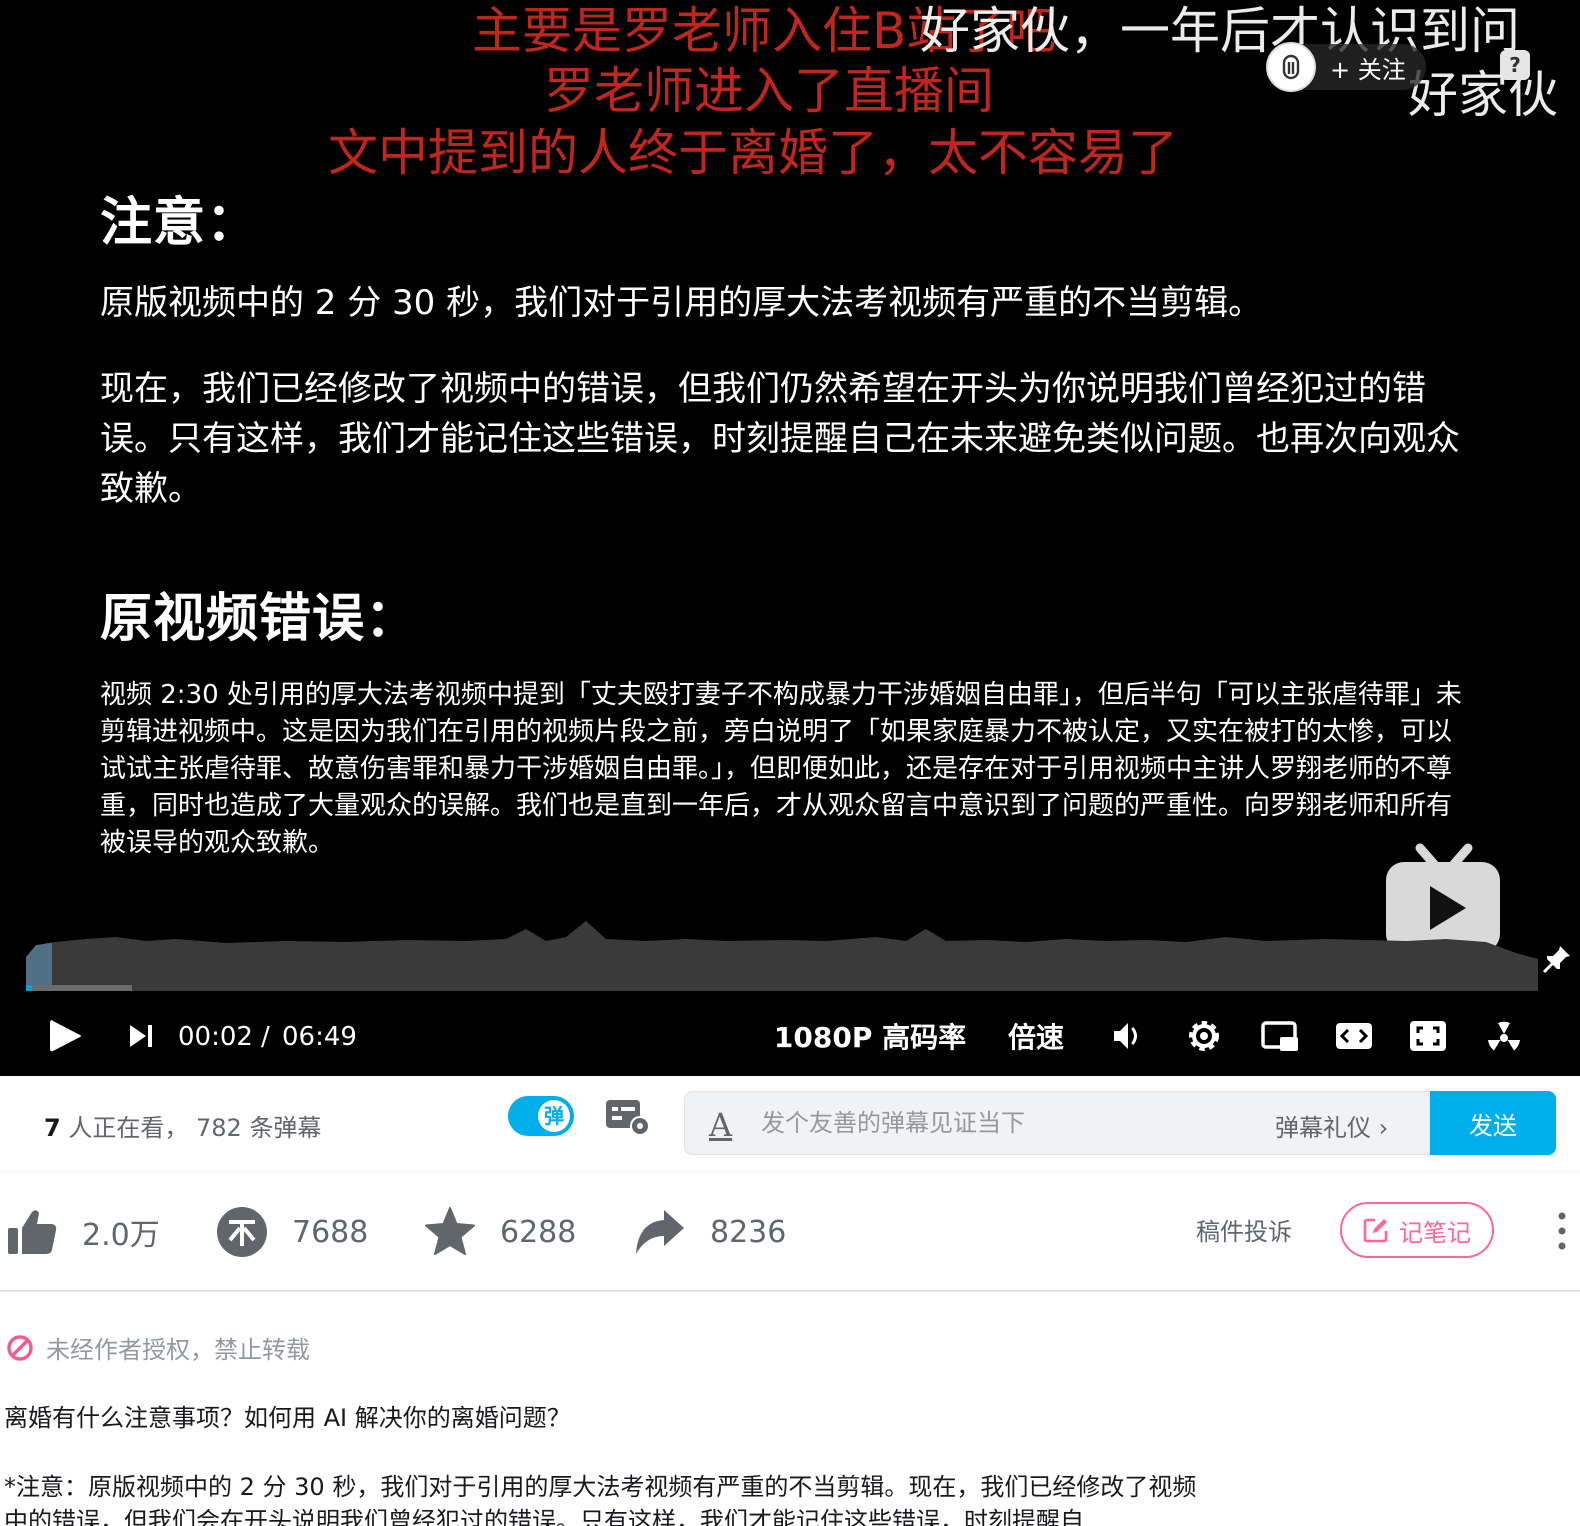 Image resolution: width=1580 pixels, height=1526 pixels. Describe the element at coordinates (1493, 1123) in the screenshot. I see `send-button: 发送` at that location.